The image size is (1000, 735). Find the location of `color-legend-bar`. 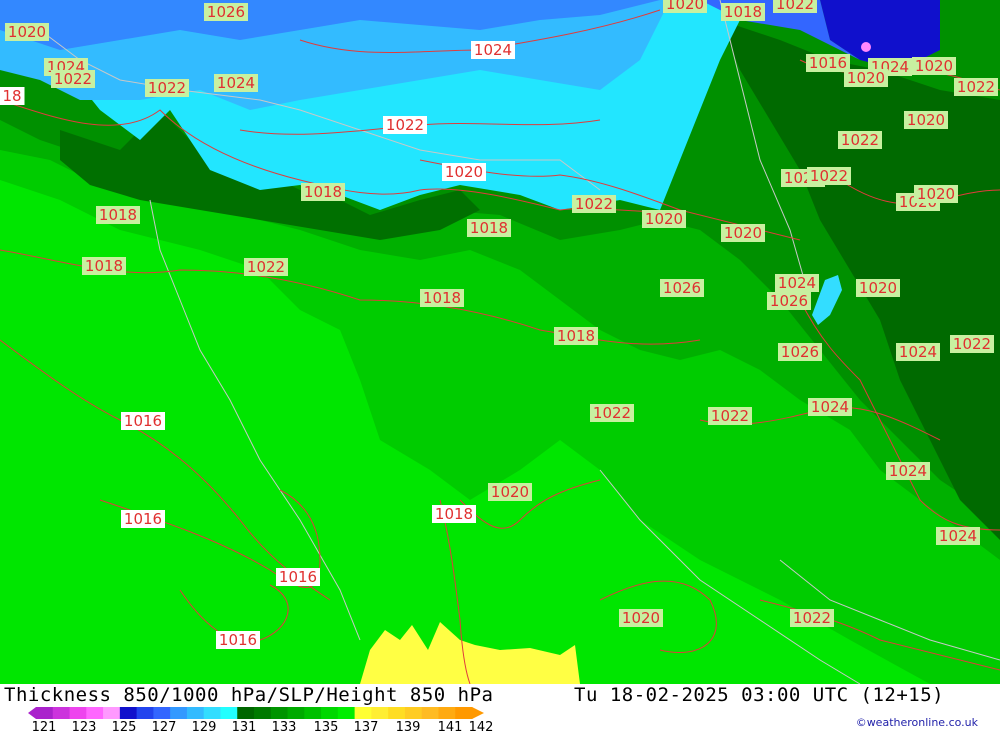

color-legend-bar is located at coordinates (256, 713).